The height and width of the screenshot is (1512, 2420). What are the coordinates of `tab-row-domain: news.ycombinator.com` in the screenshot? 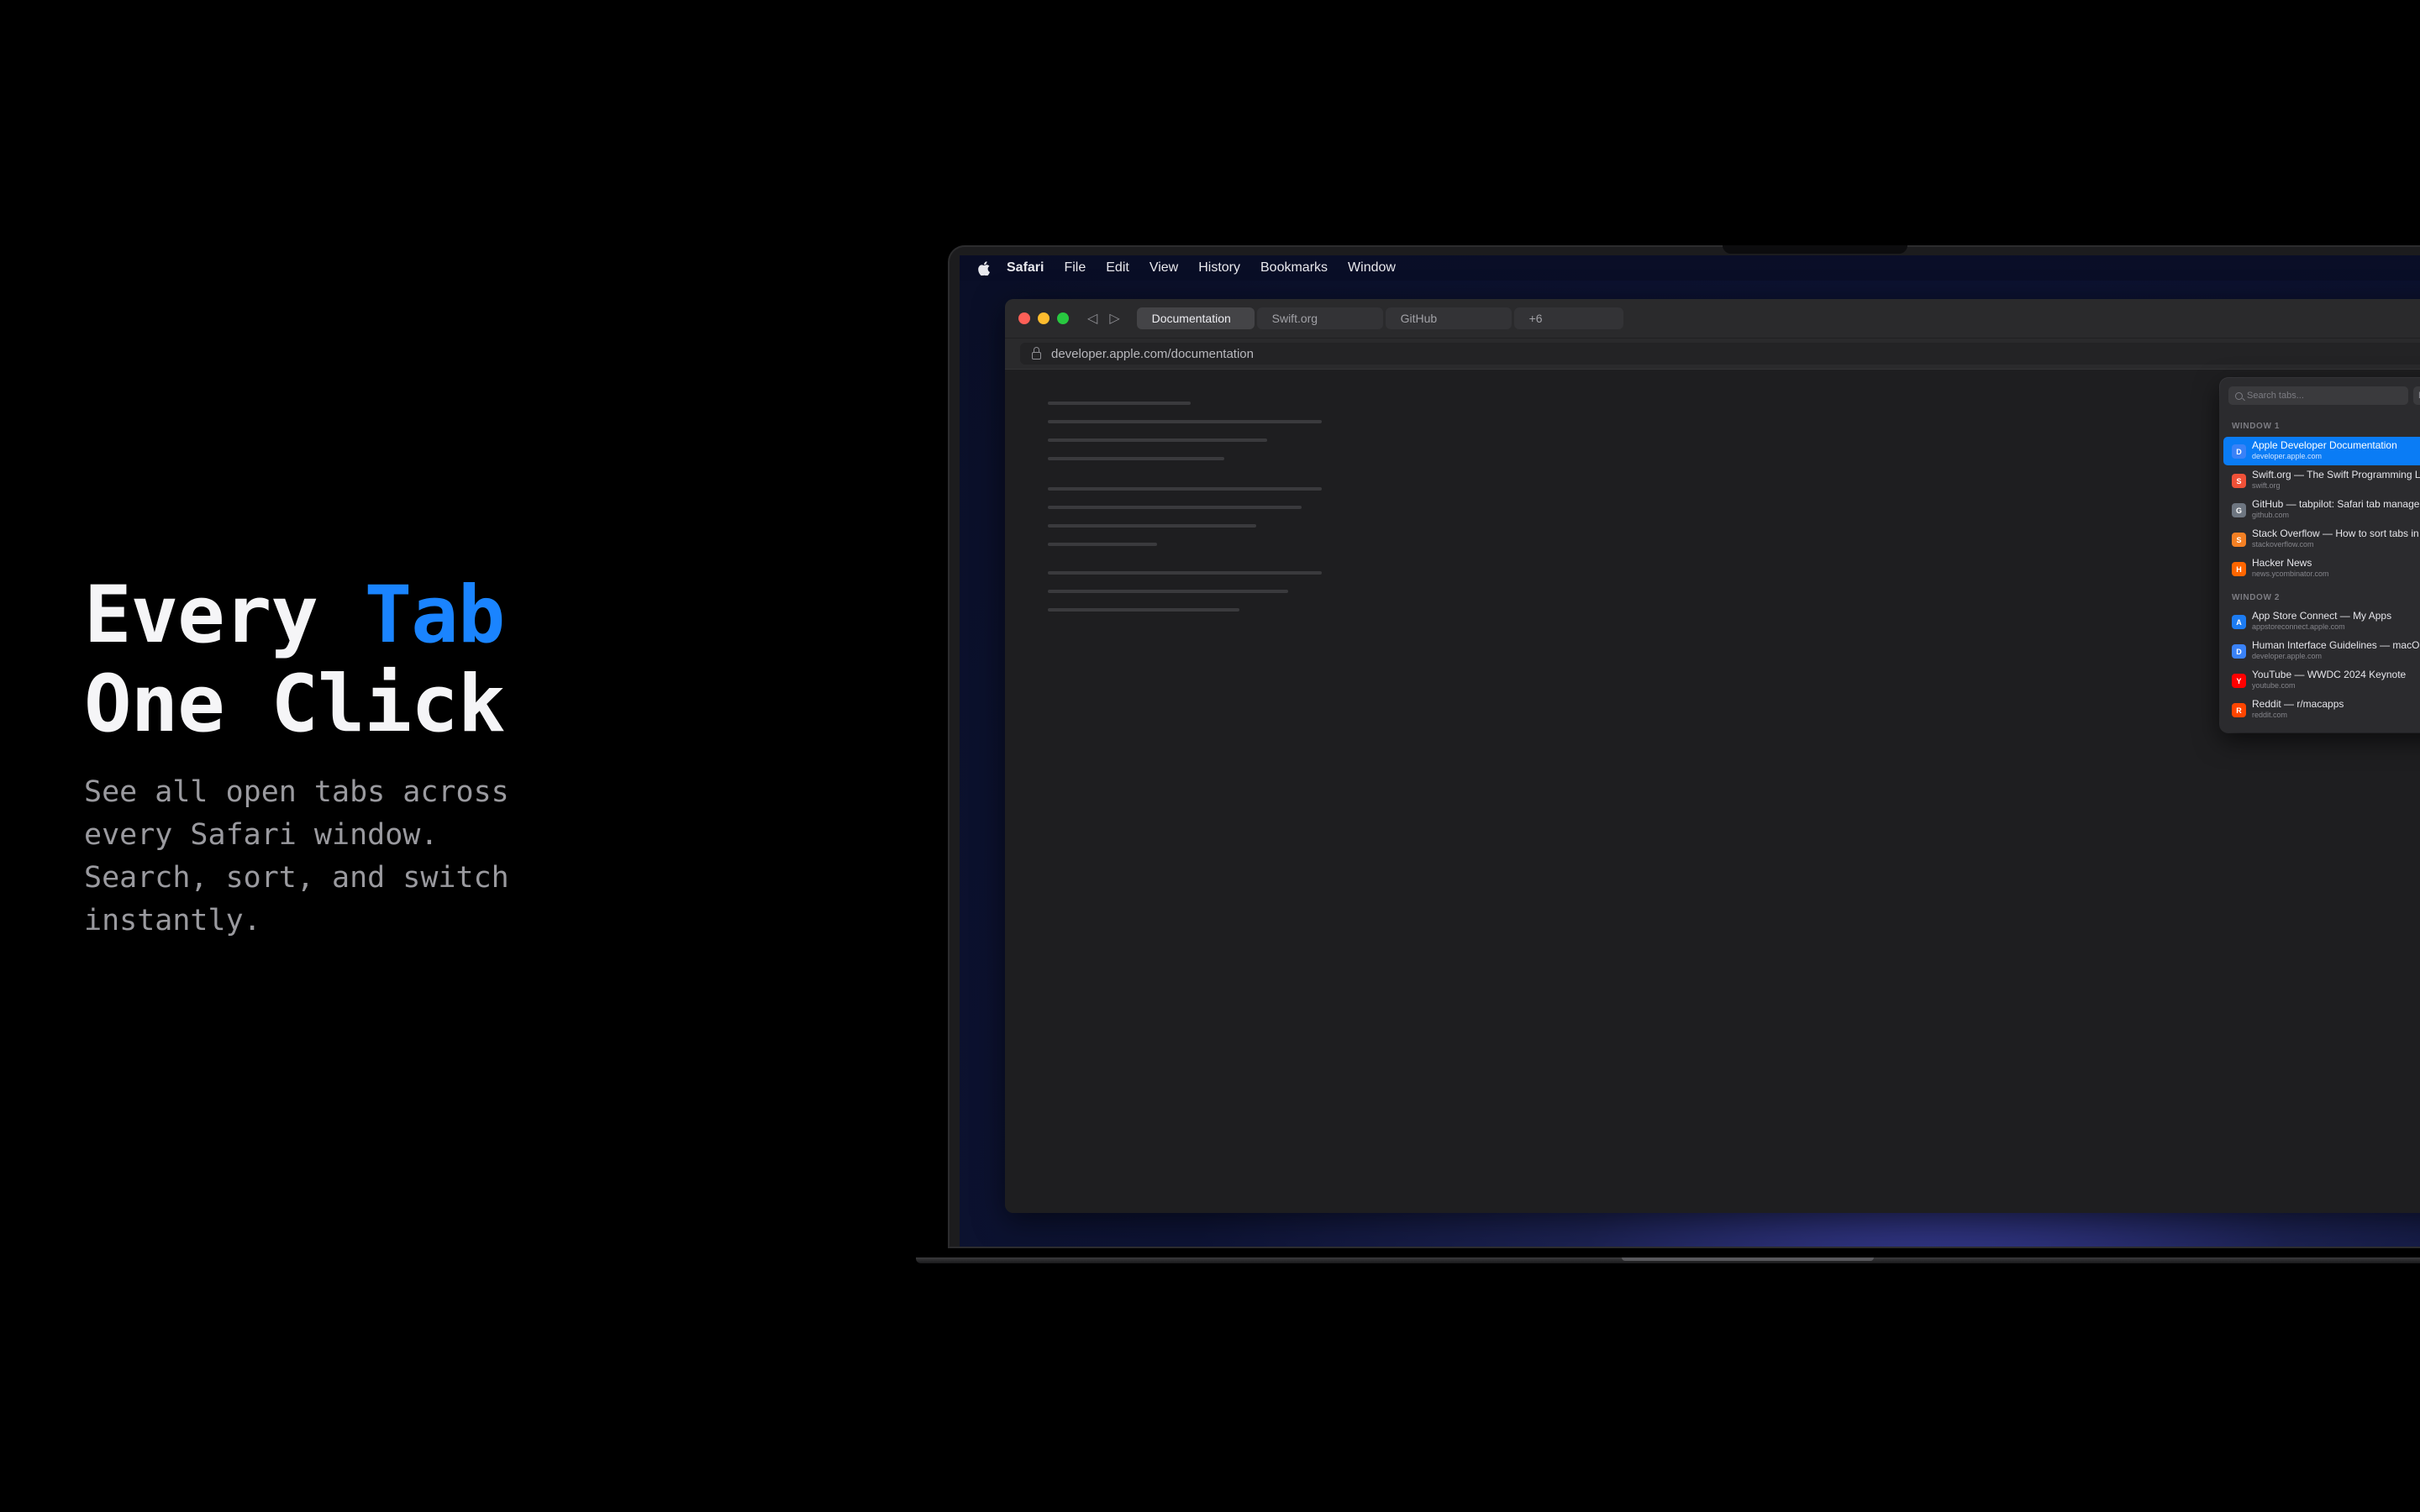 It's located at (2290, 574).